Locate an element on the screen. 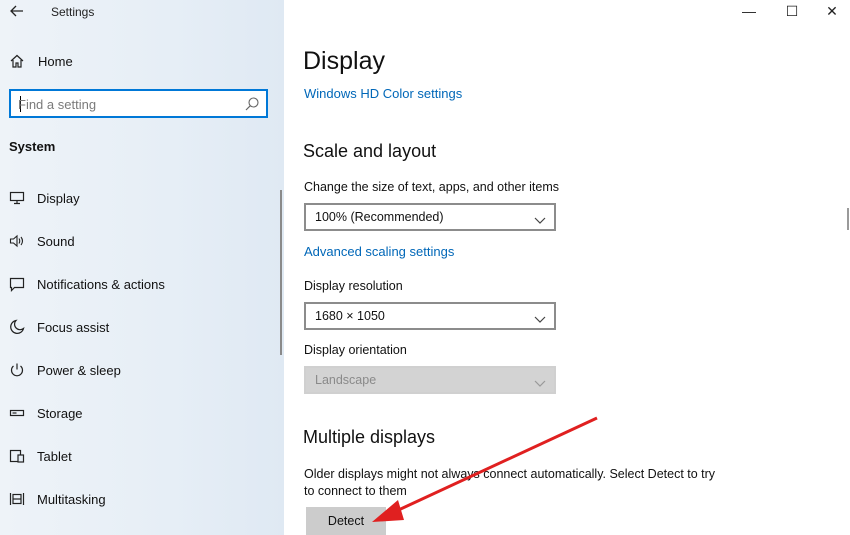 The width and height of the screenshot is (850, 535). sidebar-item-notifications: Notifications & actions is located at coordinates (140, 284).